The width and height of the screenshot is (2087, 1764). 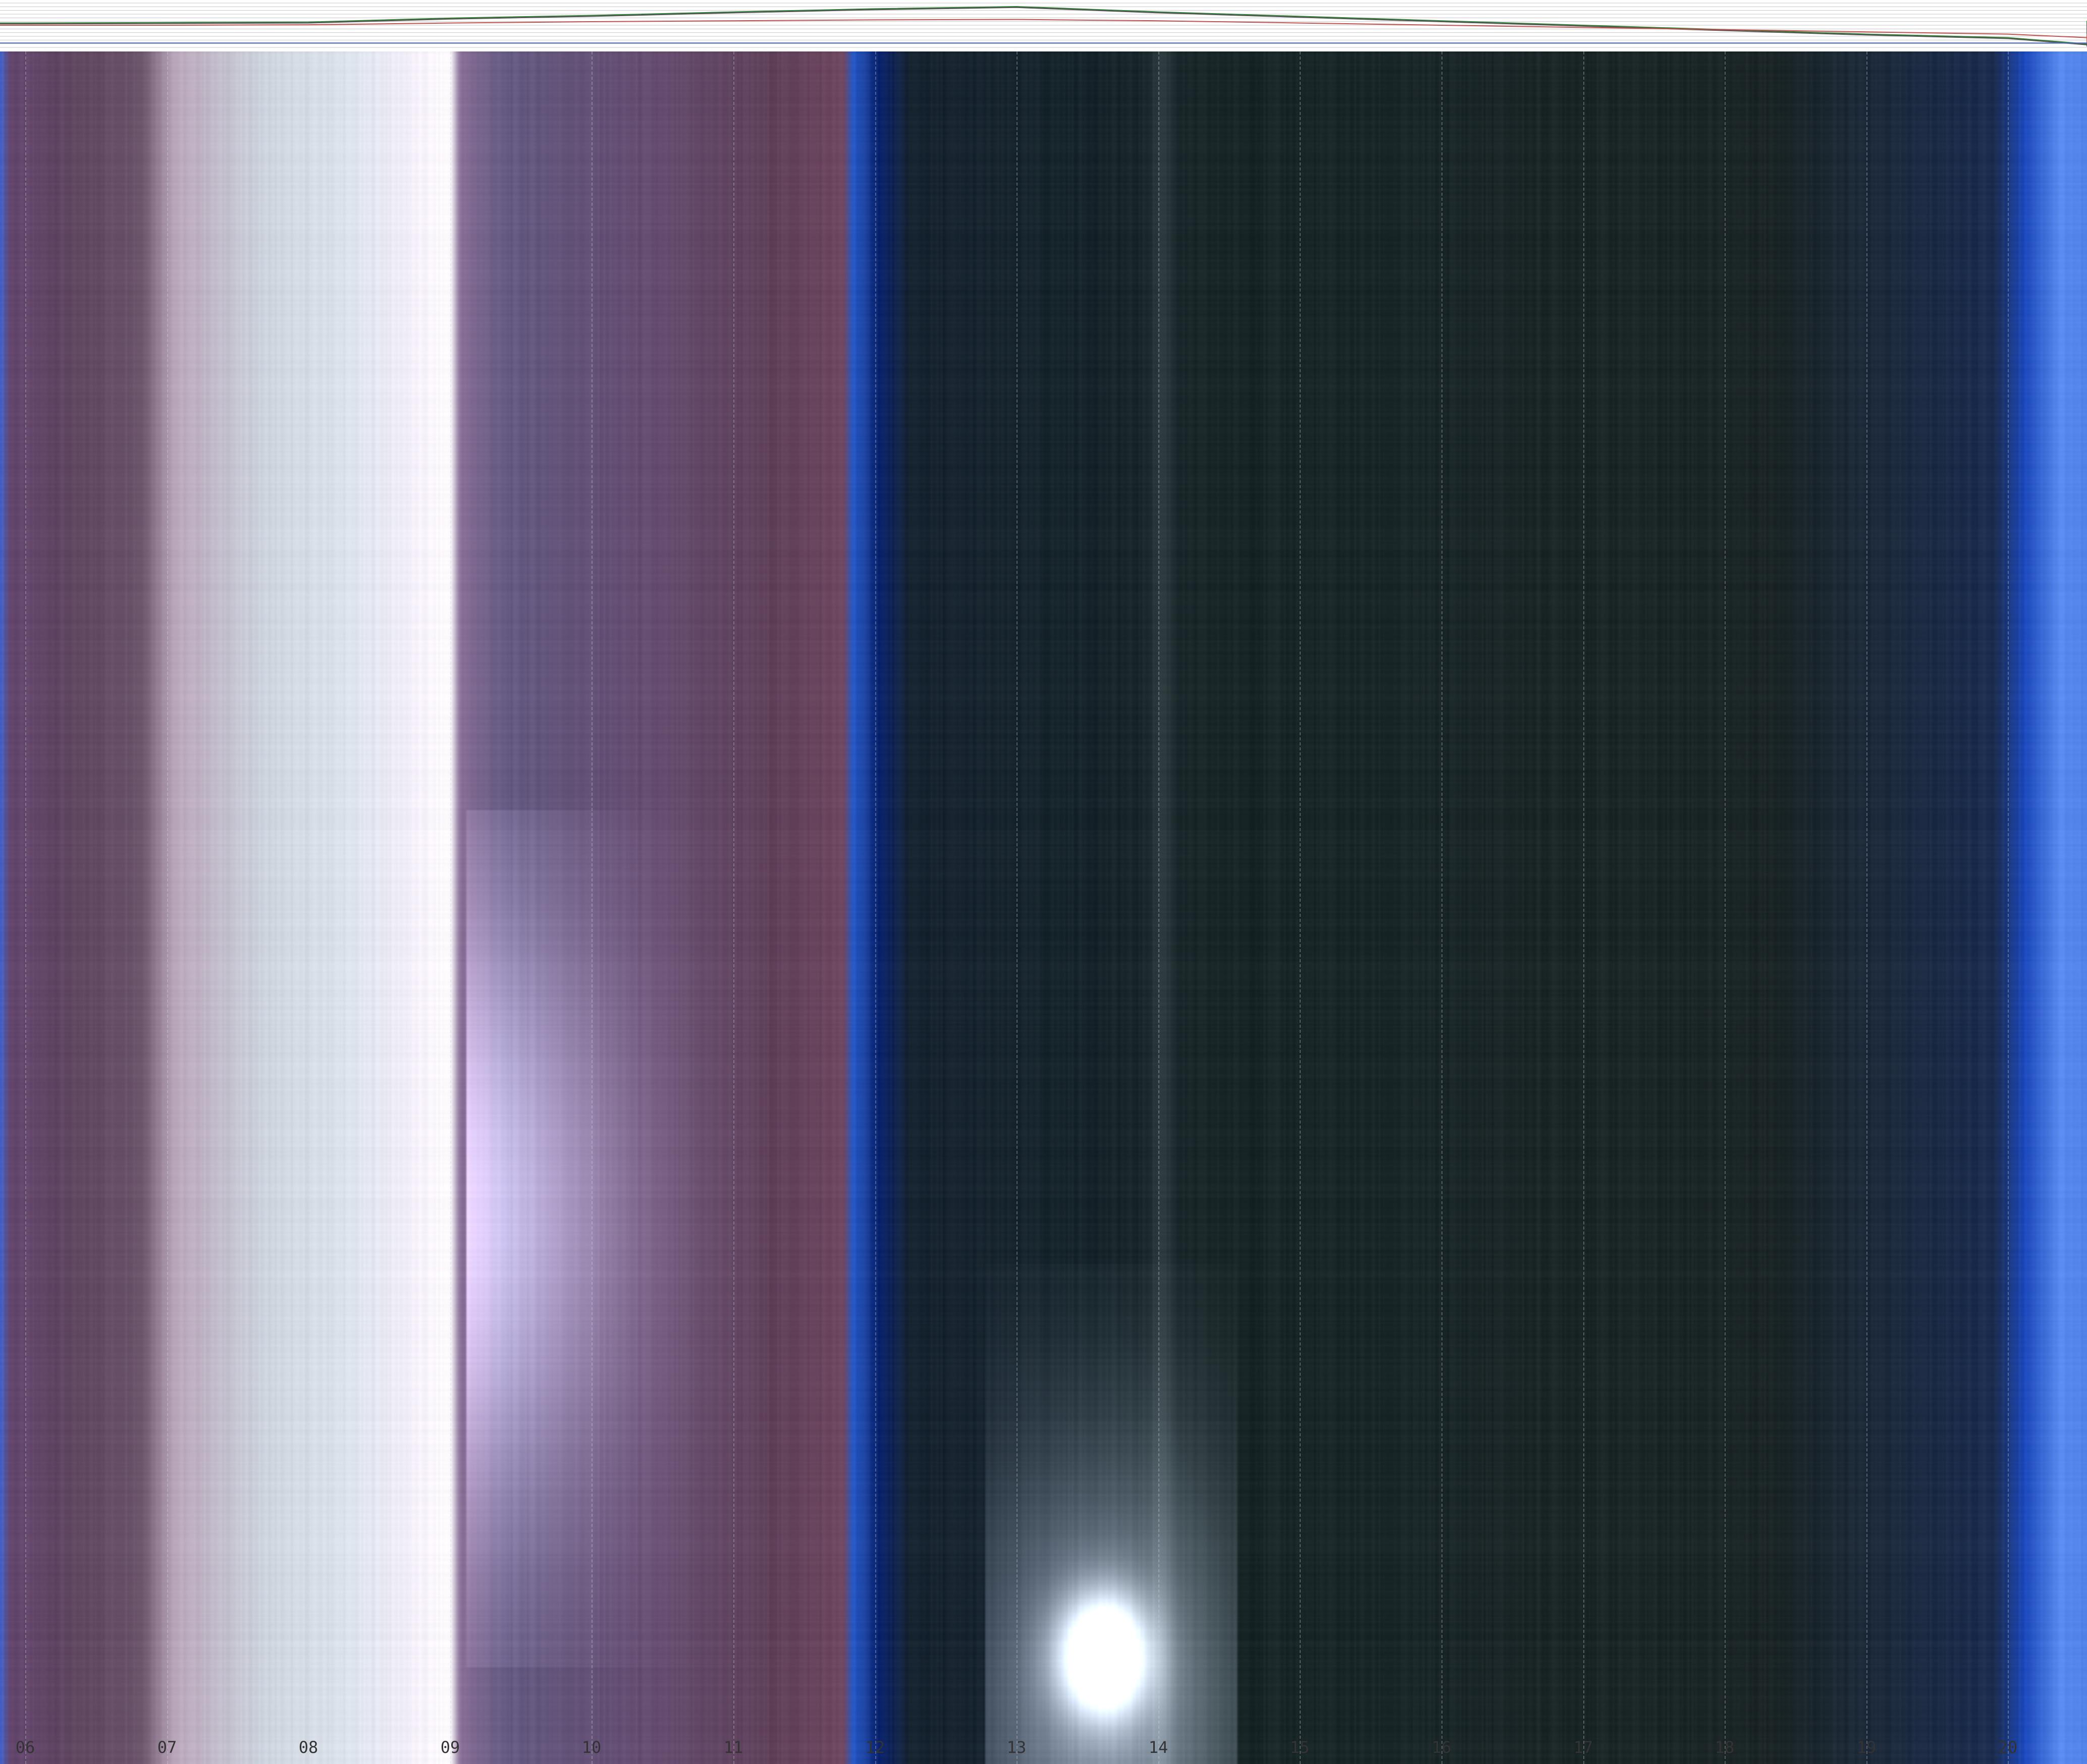 I want to click on hour-label: 20, so click(x=2008, y=1747).